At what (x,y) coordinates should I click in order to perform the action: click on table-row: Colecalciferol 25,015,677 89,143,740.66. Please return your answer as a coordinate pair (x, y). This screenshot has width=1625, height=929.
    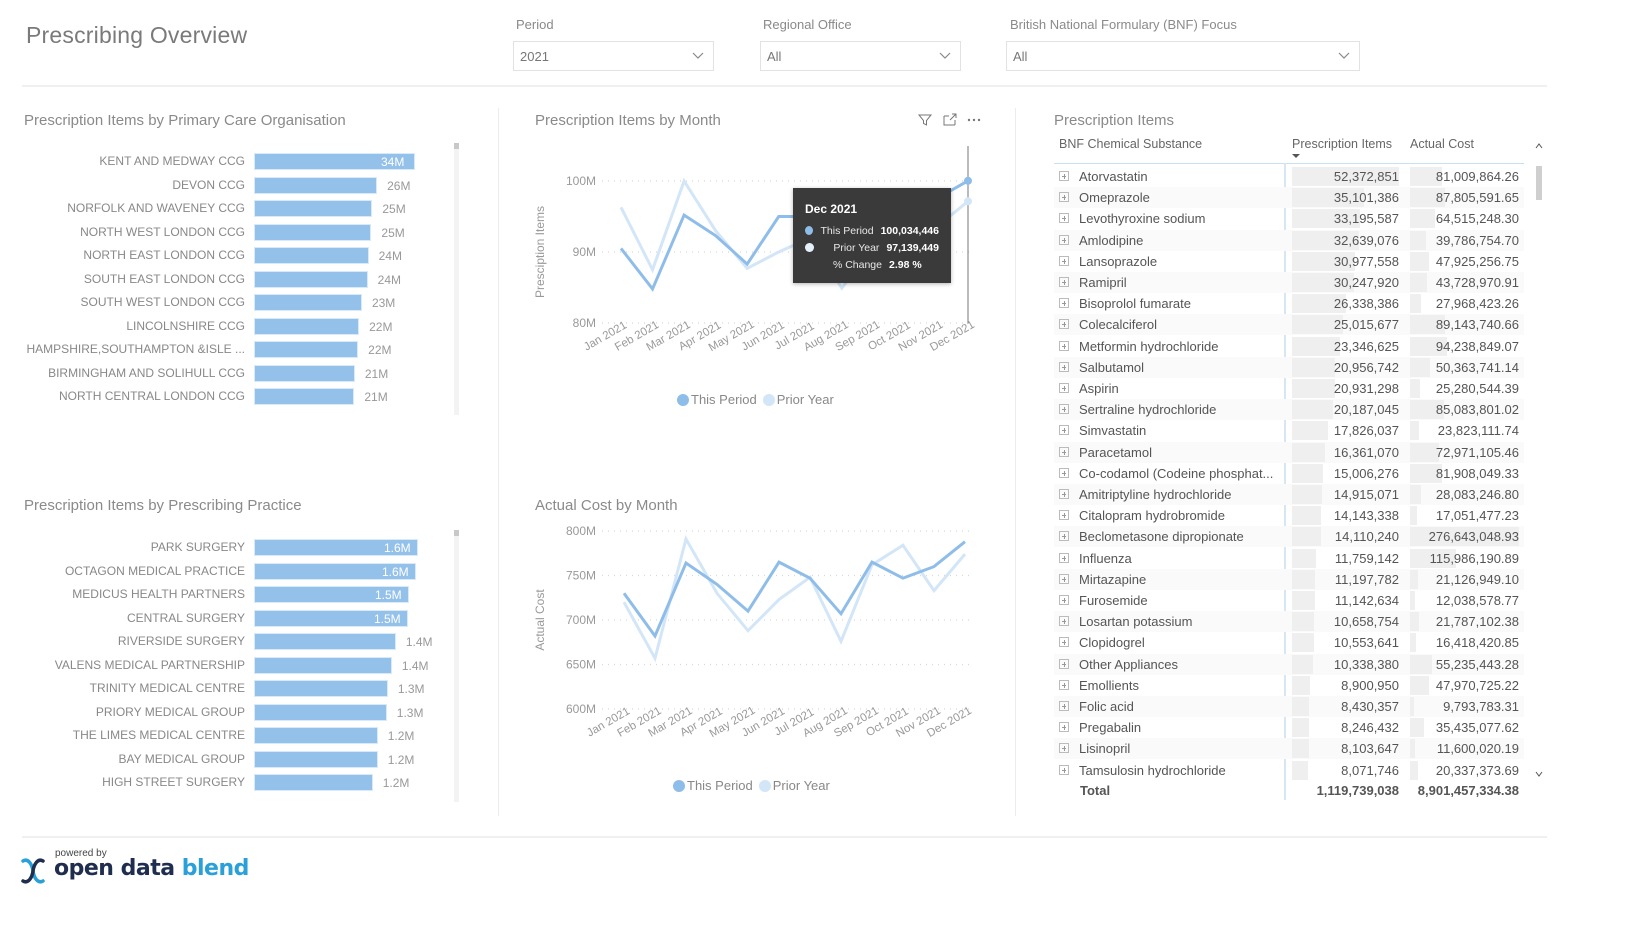
    Looking at the image, I should click on (1289, 325).